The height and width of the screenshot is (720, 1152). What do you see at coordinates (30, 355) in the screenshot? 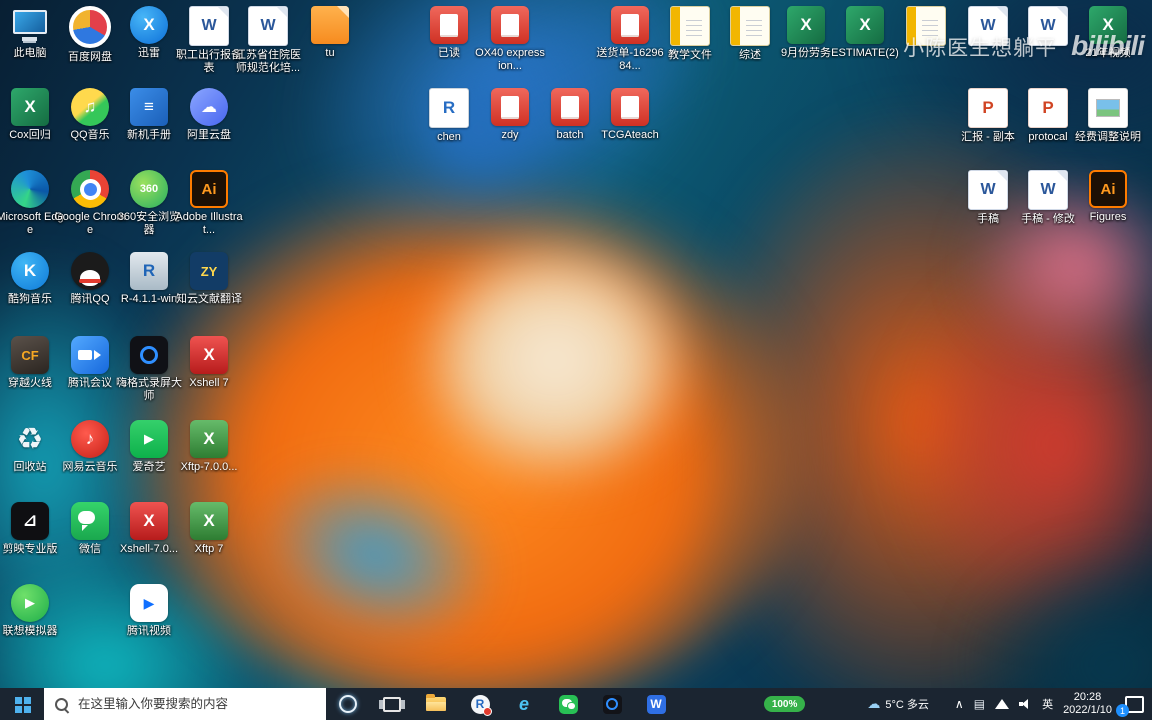
I see `crossfire-icon: CF` at bounding box center [30, 355].